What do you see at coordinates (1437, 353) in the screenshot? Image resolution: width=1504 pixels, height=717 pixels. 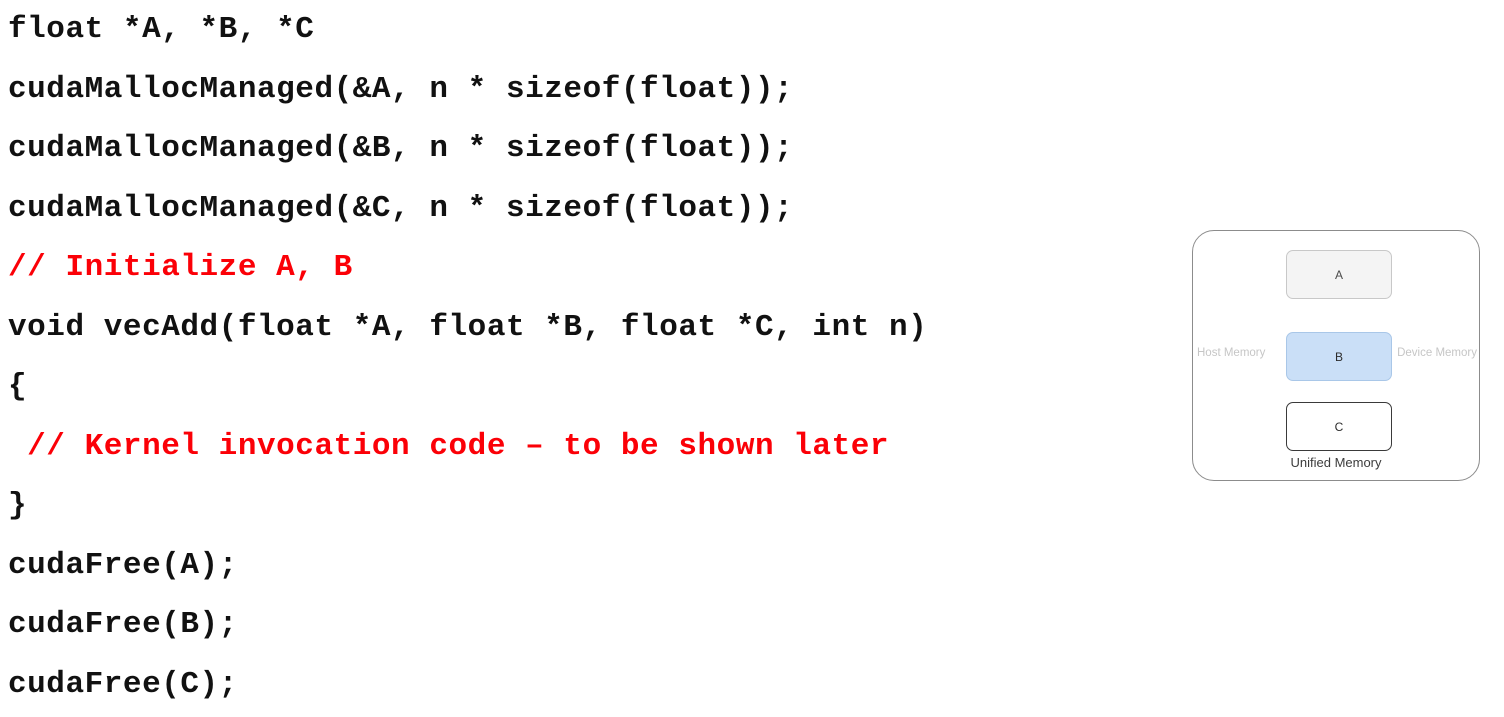 I see `device-memory-label: Device Memory` at bounding box center [1437, 353].